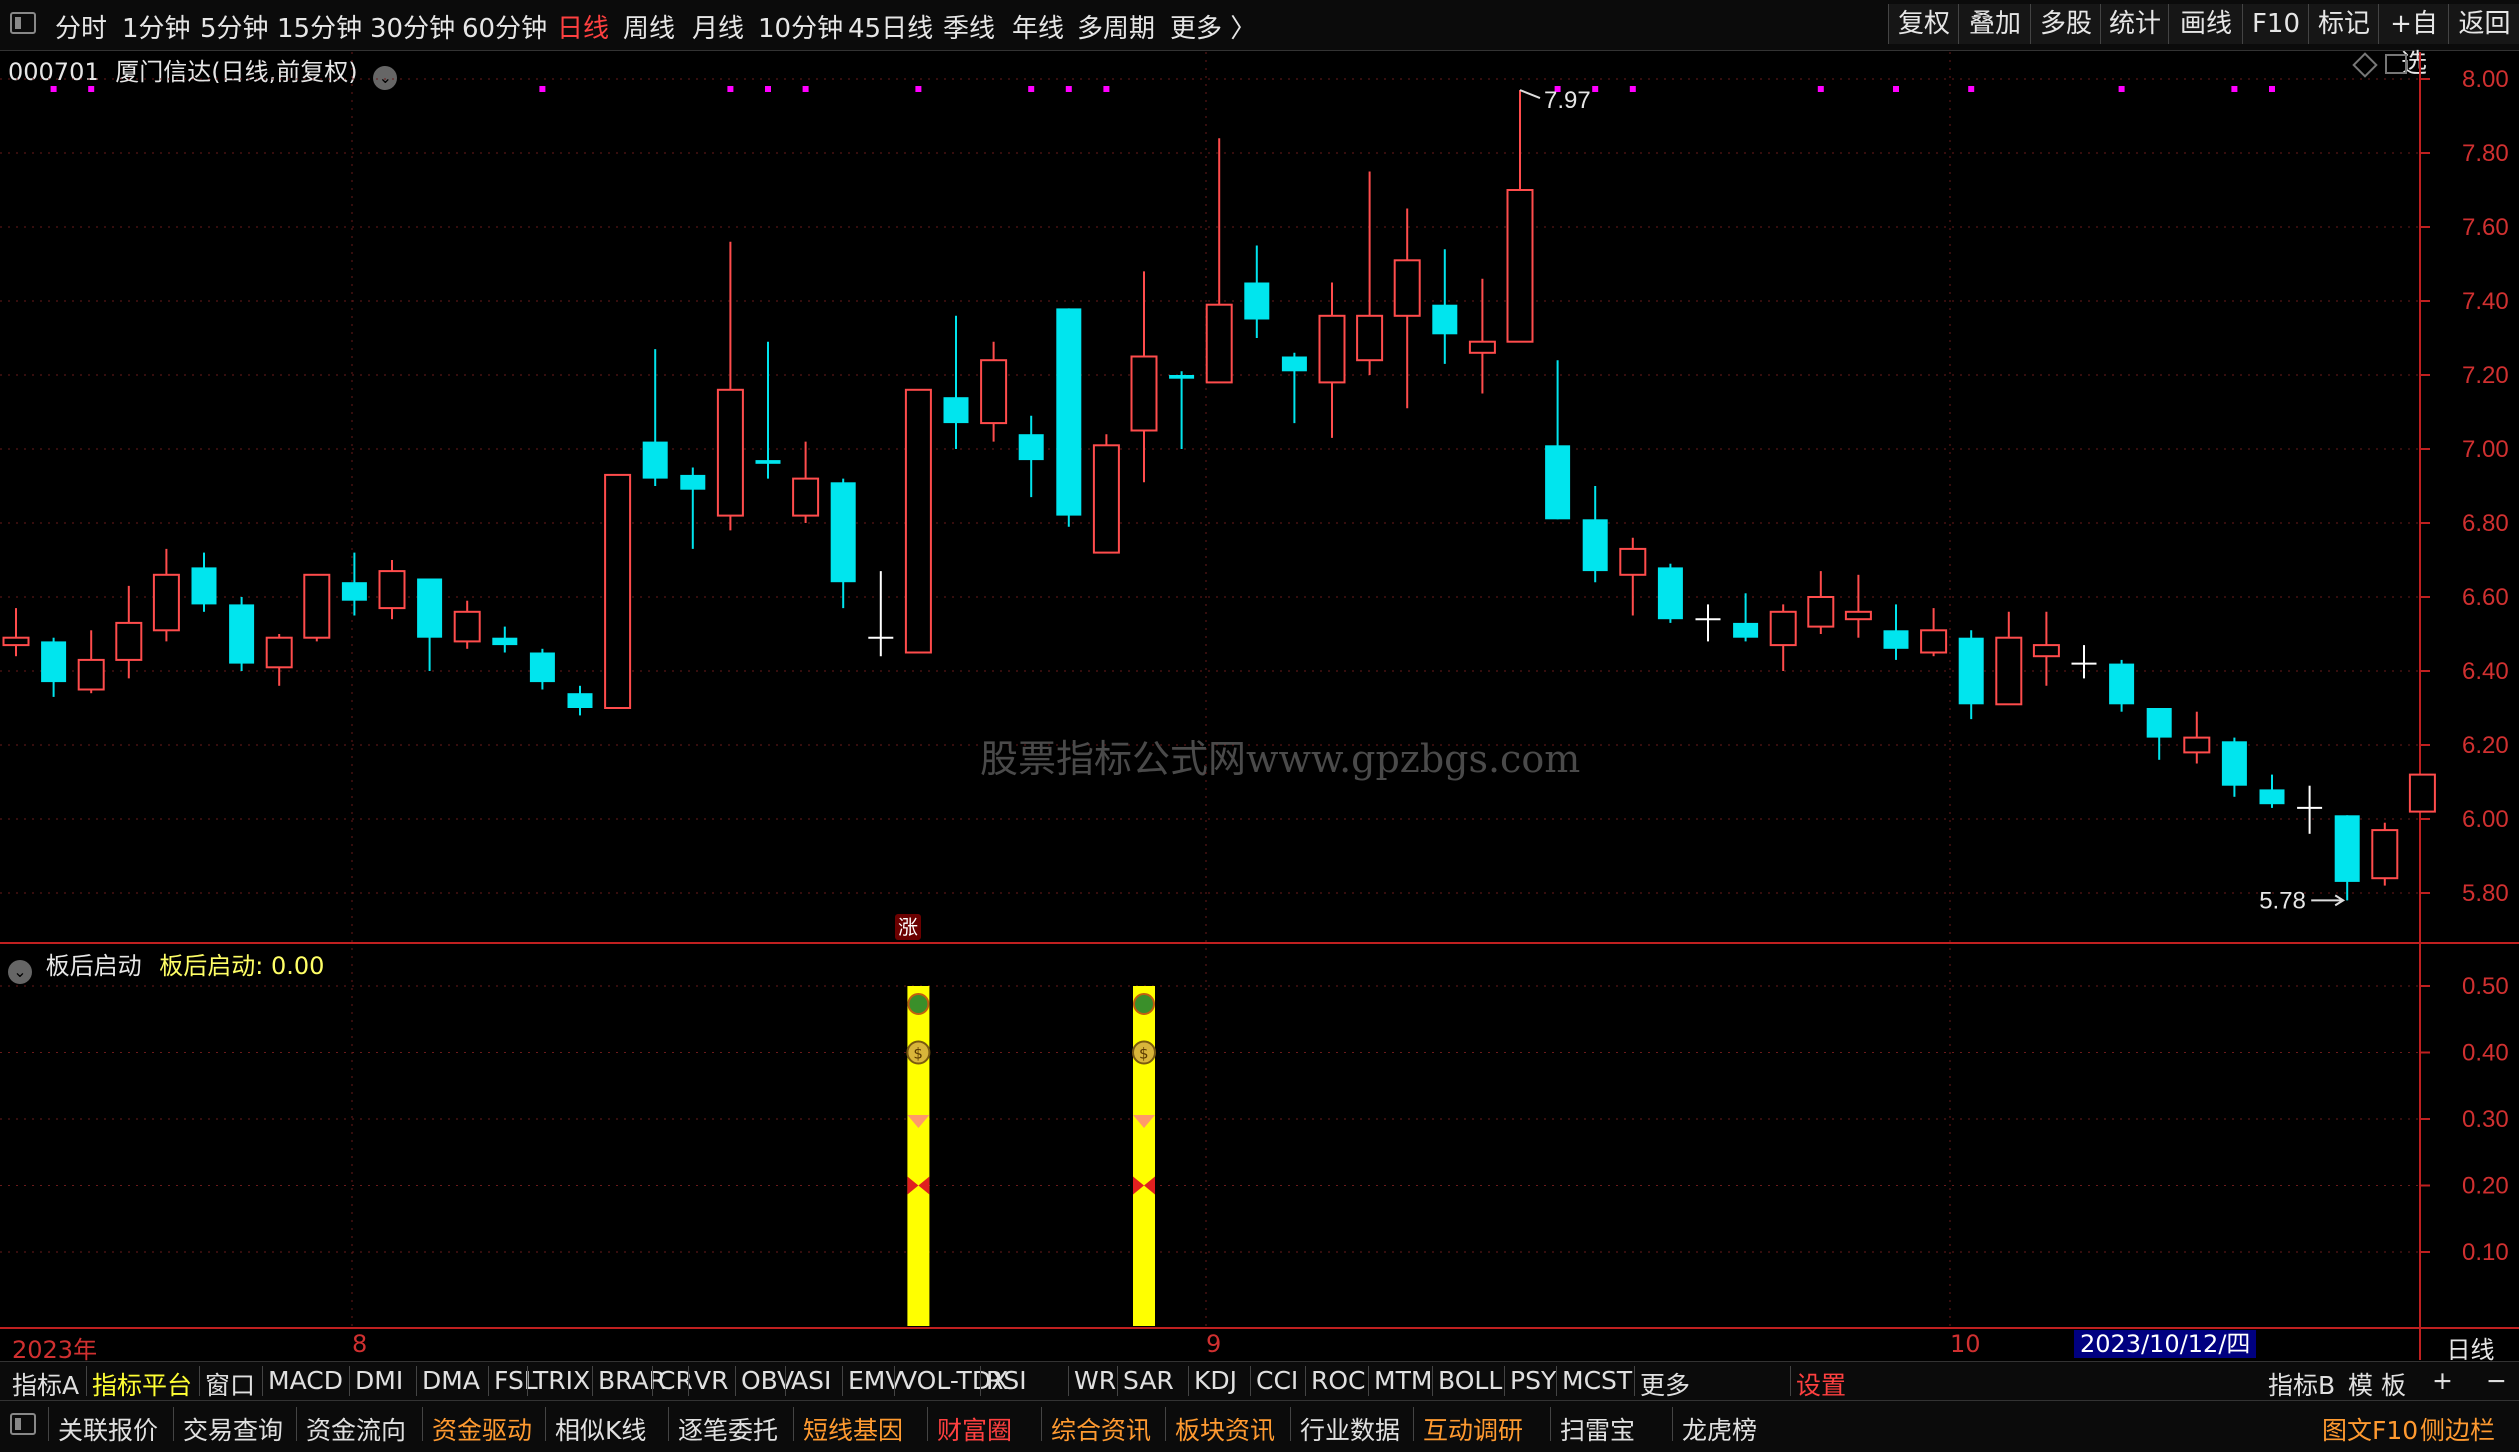  What do you see at coordinates (55, 1350) in the screenshot?
I see `date-label-year: 2023年` at bounding box center [55, 1350].